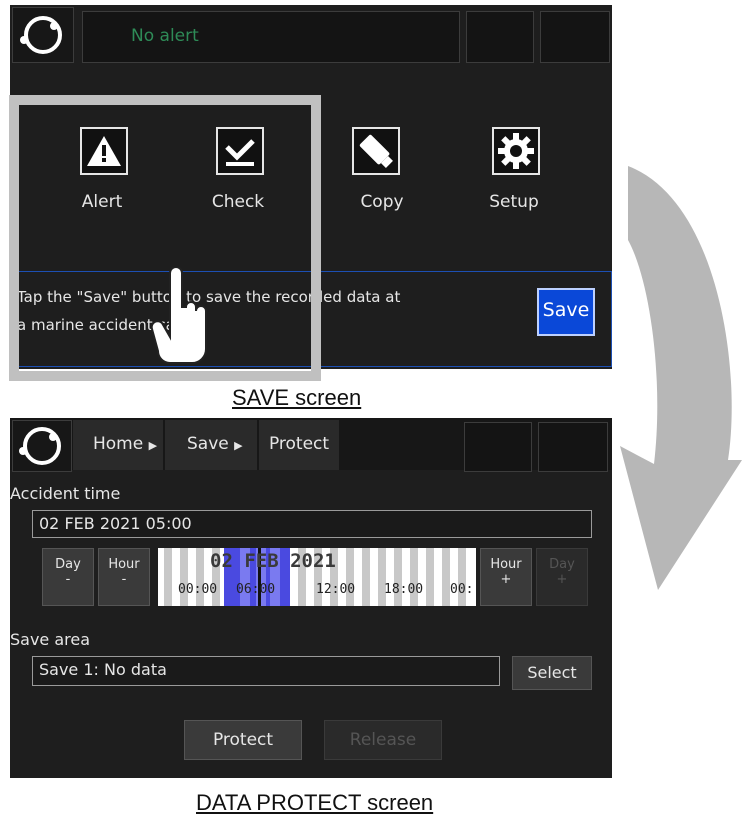  I want to click on timeline-tick-1800: 18:00, so click(404, 589).